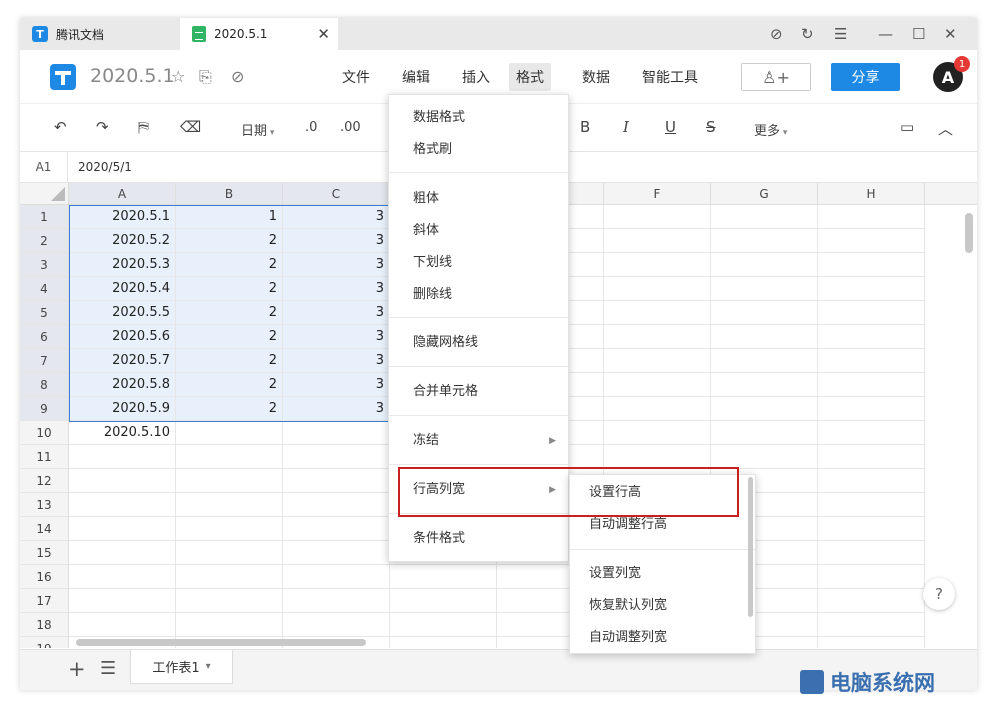 Image resolution: width=997 pixels, height=707 pixels. What do you see at coordinates (208, 666) in the screenshot?
I see `chevron-down-icon: ▾` at bounding box center [208, 666].